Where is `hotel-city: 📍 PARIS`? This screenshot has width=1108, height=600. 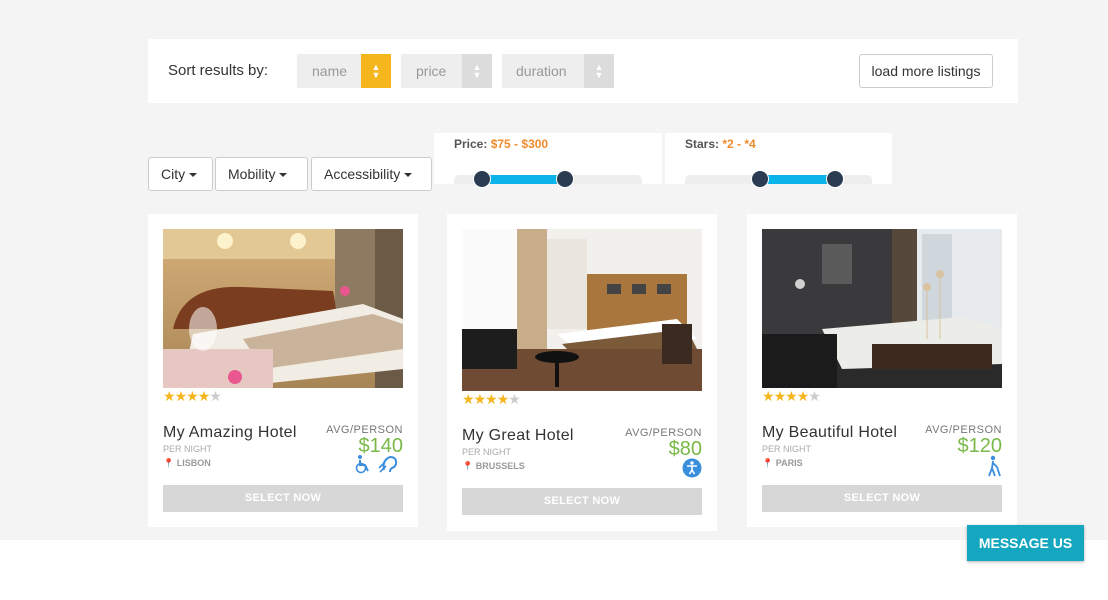 hotel-city: 📍 PARIS is located at coordinates (782, 463).